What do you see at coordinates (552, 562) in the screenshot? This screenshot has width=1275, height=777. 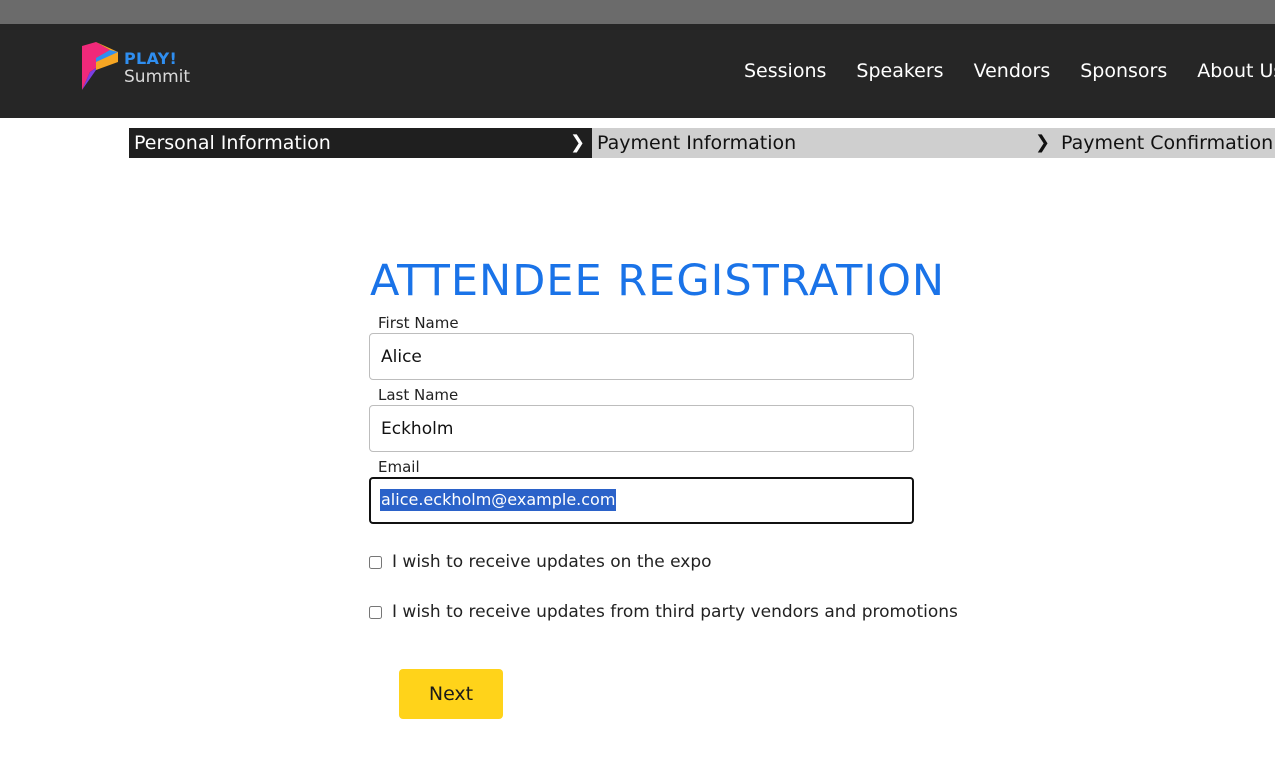 I see `expo-updates-label: I wish to receive updates on the expo` at bounding box center [552, 562].